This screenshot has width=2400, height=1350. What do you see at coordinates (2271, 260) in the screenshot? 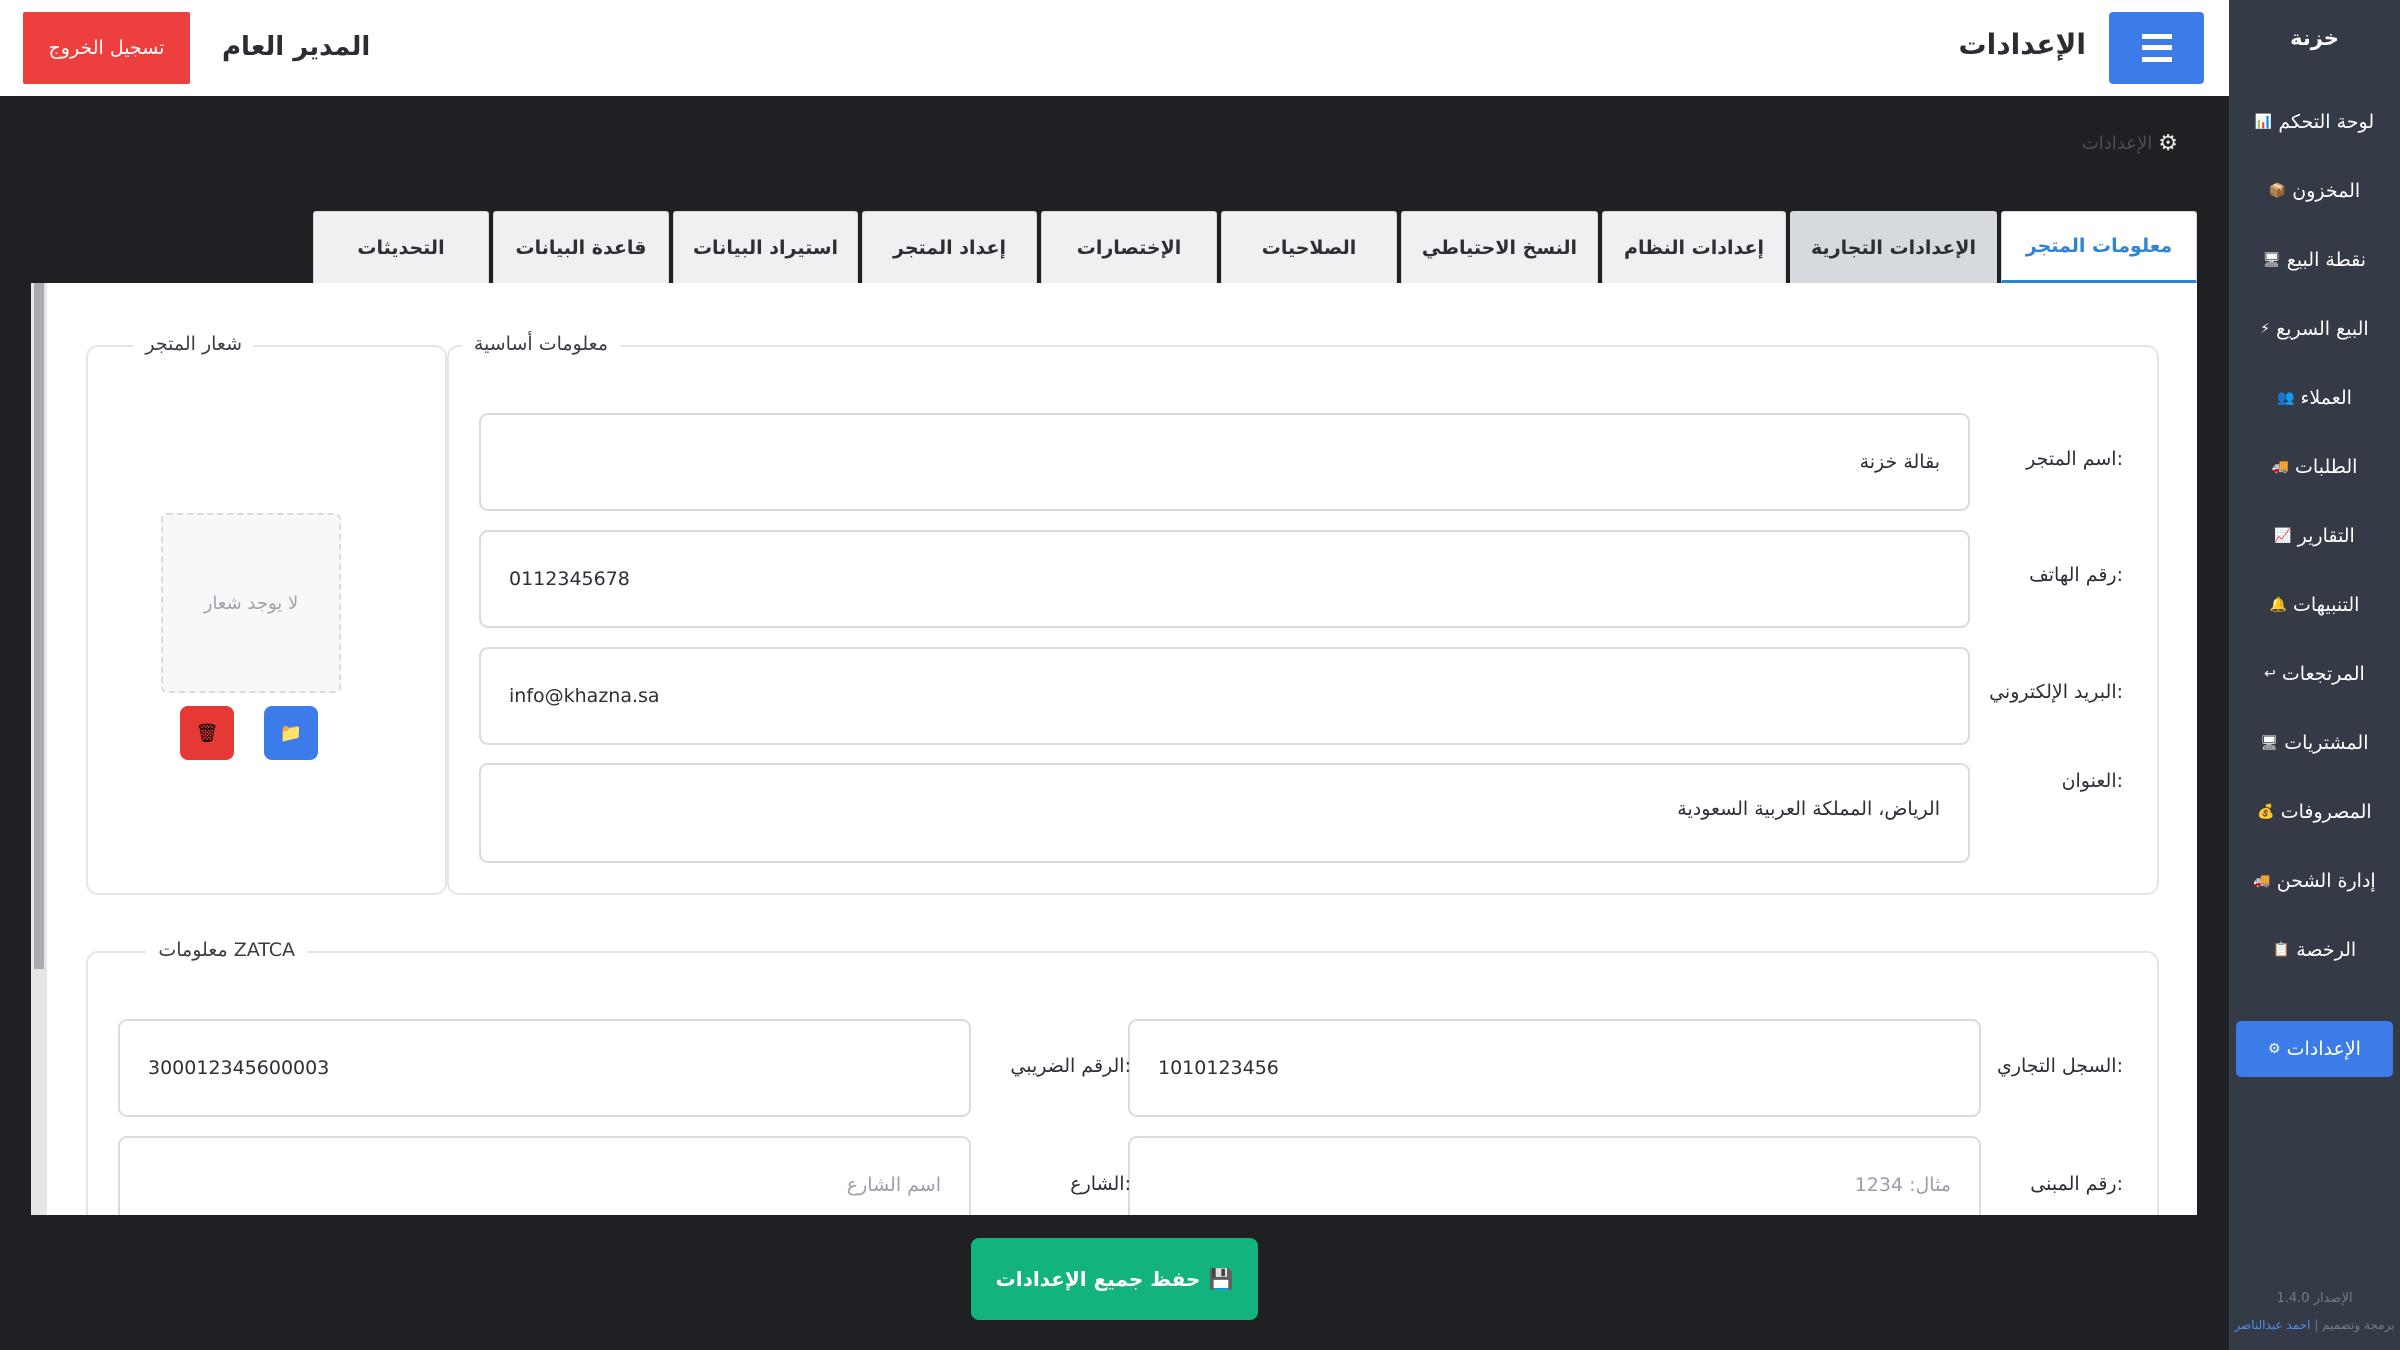
I see `pos-terminal-icon: 🖥` at bounding box center [2271, 260].